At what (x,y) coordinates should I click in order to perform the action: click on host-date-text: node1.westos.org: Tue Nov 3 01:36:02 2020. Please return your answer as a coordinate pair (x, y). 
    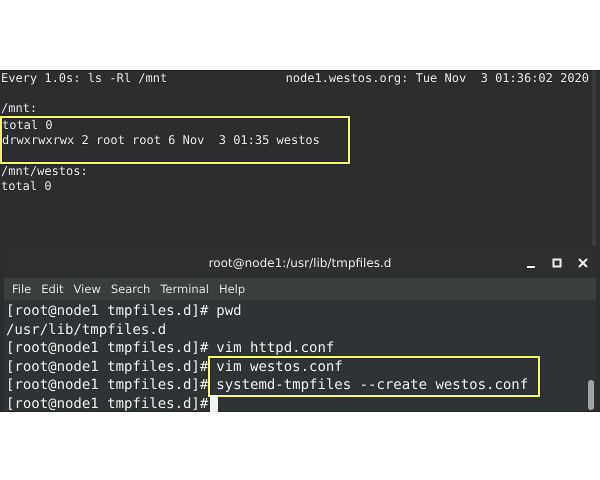
    Looking at the image, I should click on (437, 78).